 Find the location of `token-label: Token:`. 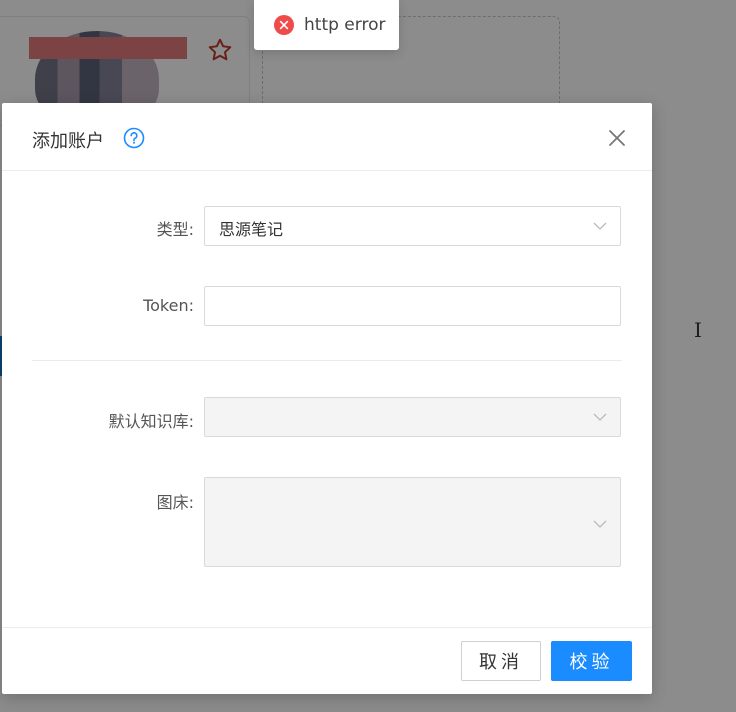

token-label: Token: is located at coordinates (168, 305).